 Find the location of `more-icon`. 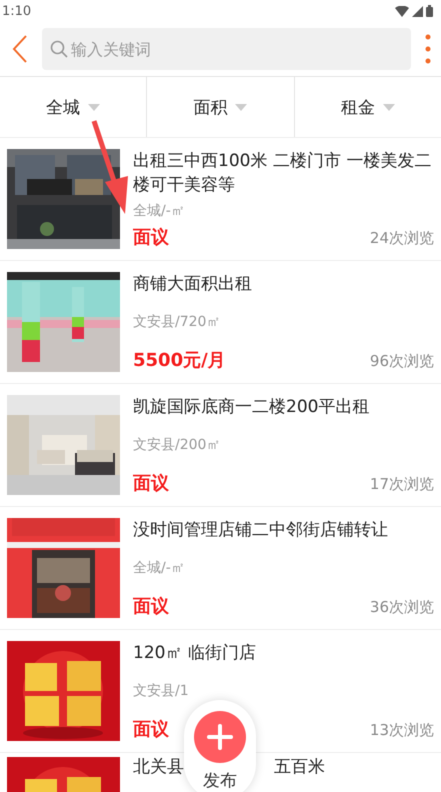

more-icon is located at coordinates (428, 49).